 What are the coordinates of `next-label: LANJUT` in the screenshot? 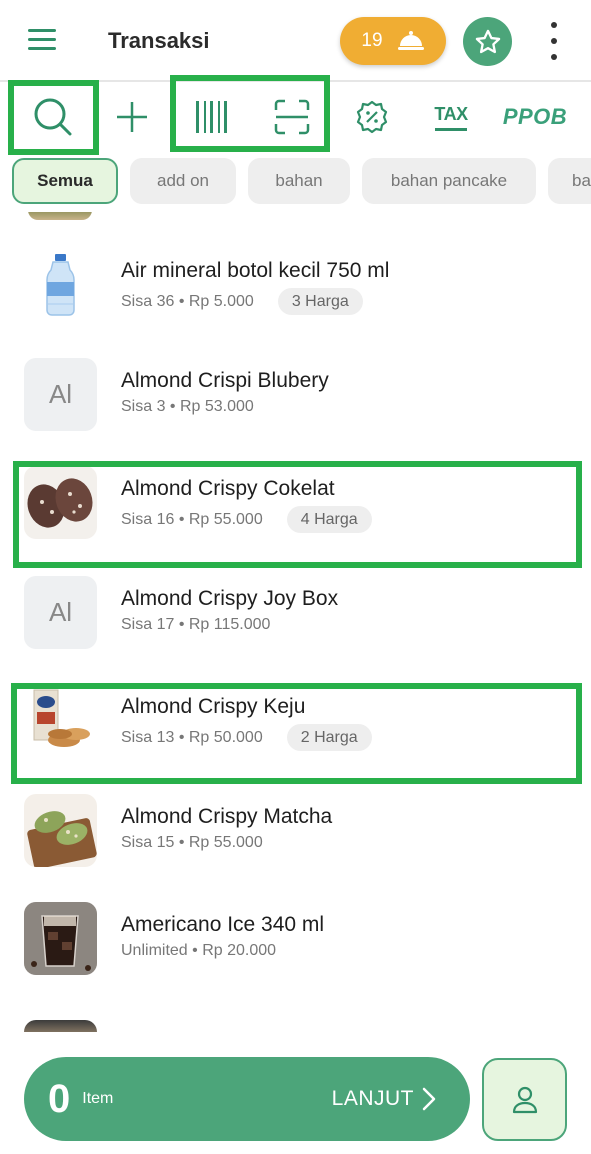 It's located at (384, 1099).